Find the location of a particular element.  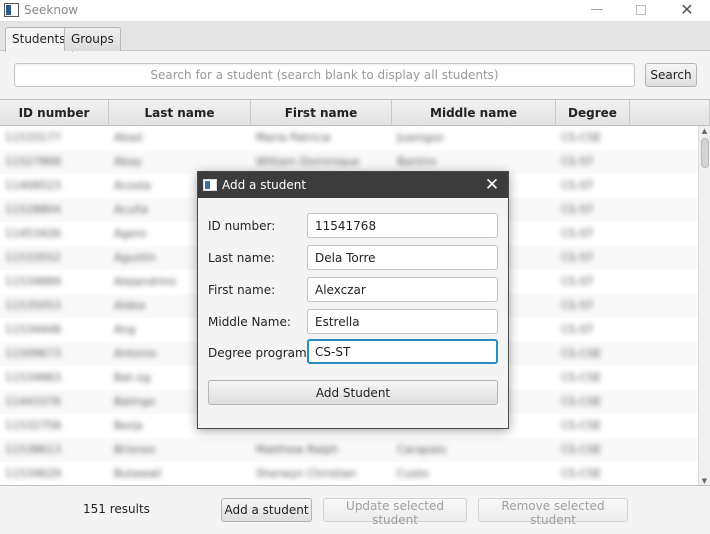

minimize-icon: — is located at coordinates (597, 11).